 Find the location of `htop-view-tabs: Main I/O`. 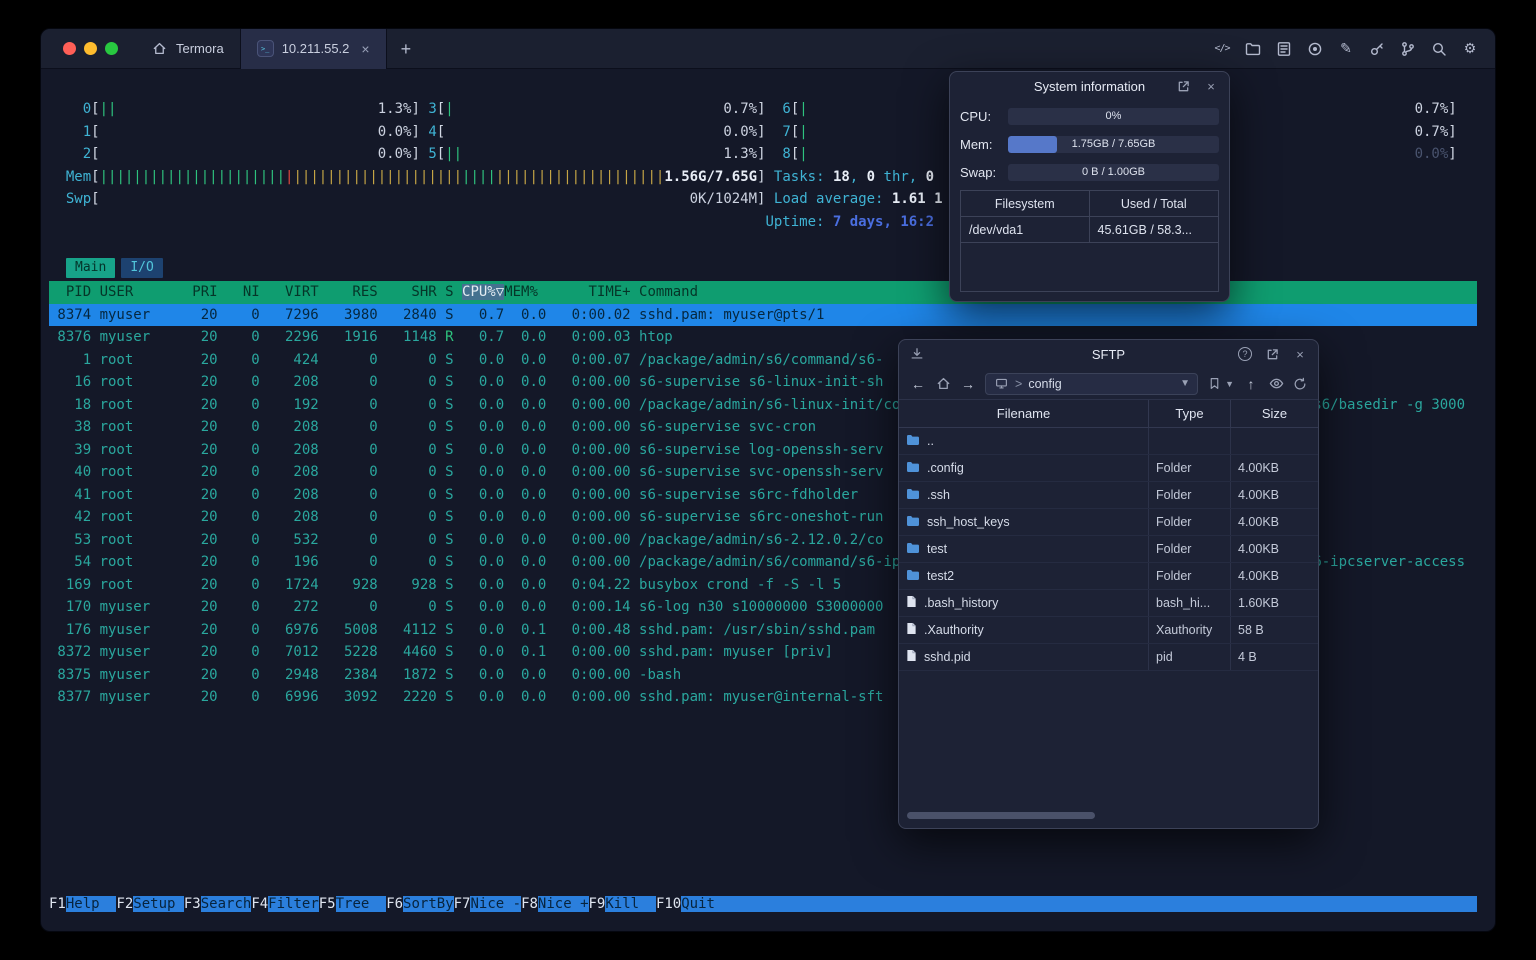

htop-view-tabs: Main I/O is located at coordinates (114, 268).